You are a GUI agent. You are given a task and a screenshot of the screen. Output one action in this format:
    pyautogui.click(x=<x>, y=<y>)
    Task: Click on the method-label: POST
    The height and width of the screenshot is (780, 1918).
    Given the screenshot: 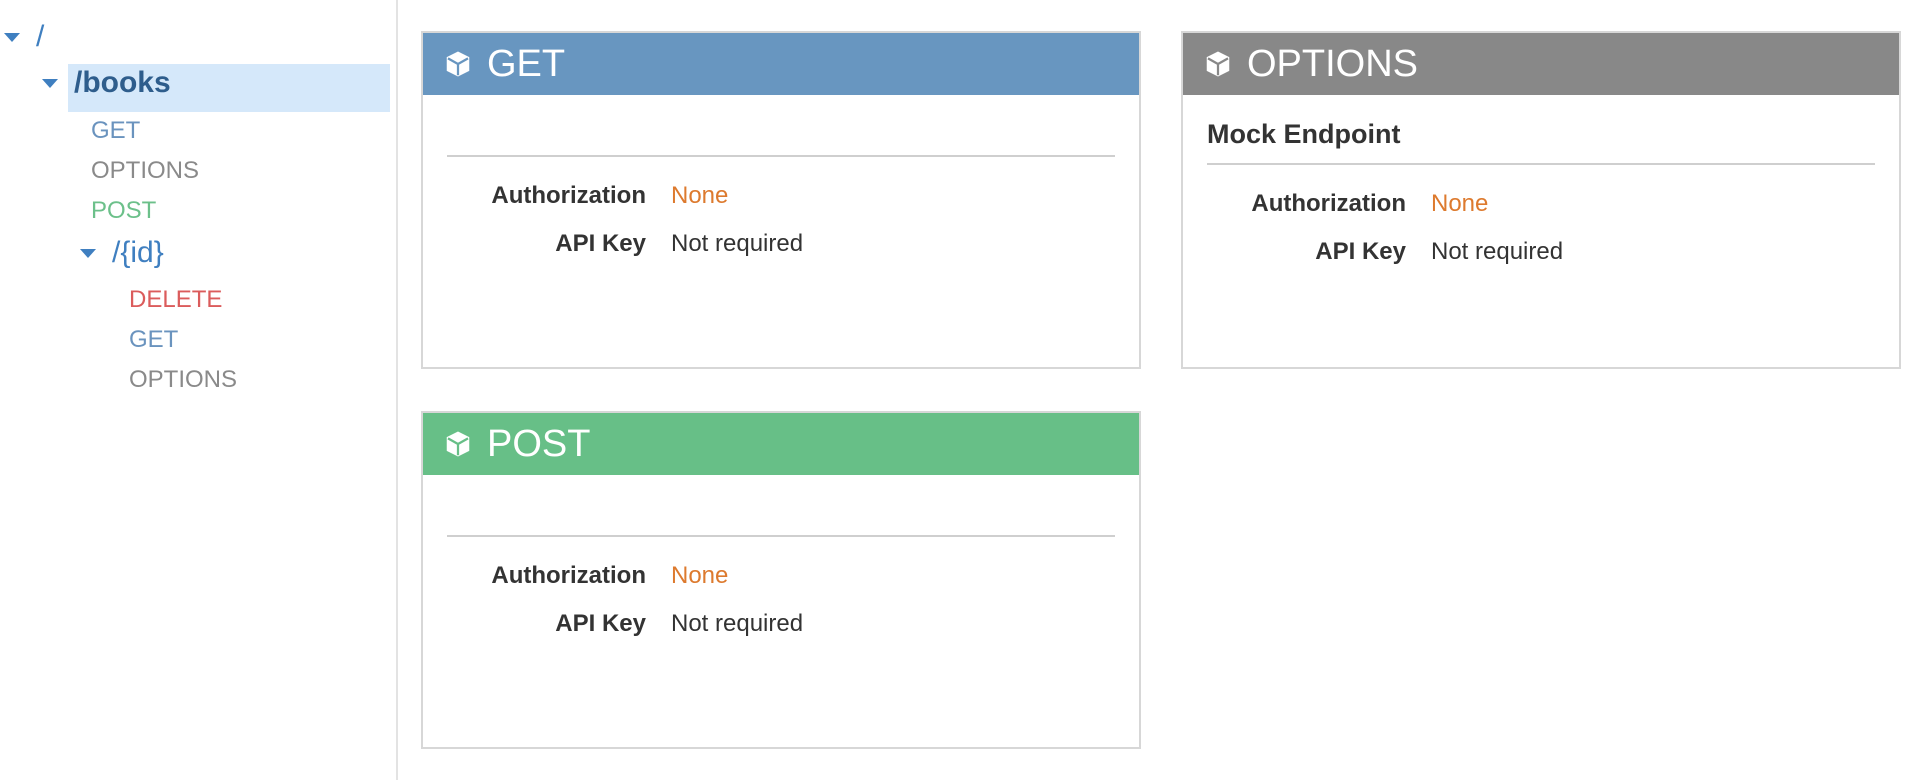 What is the action you would take?
    pyautogui.click(x=124, y=210)
    